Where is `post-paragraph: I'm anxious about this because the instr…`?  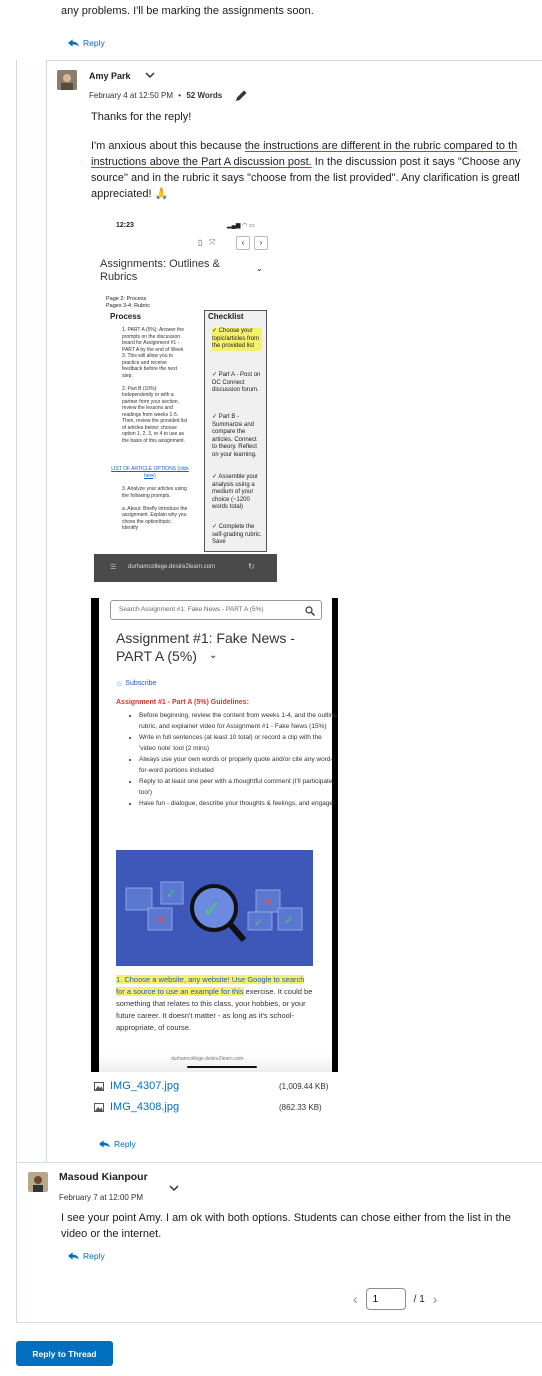 post-paragraph: I'm anxious about this because the instr… is located at coordinates (316, 170).